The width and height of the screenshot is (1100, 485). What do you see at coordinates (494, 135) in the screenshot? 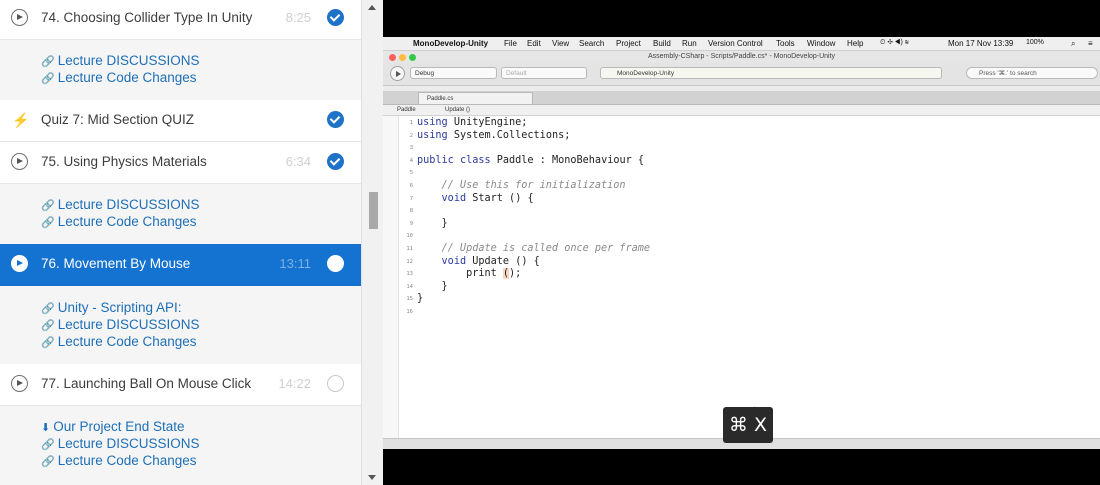
I see `code-line: using System.Collections;` at bounding box center [494, 135].